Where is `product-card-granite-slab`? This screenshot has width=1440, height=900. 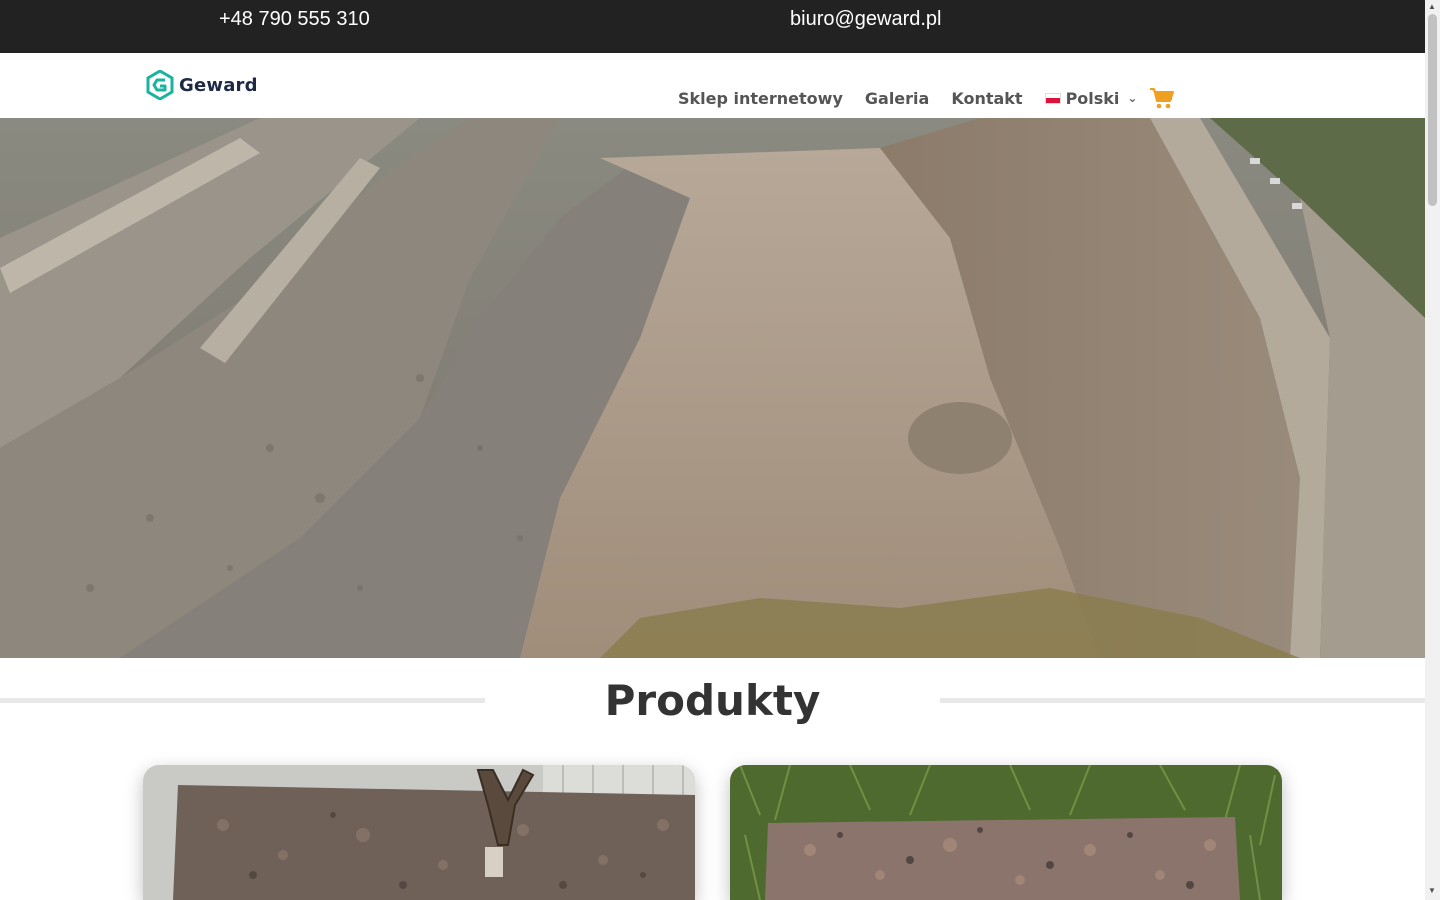
product-card-granite-slab is located at coordinates (419, 832).